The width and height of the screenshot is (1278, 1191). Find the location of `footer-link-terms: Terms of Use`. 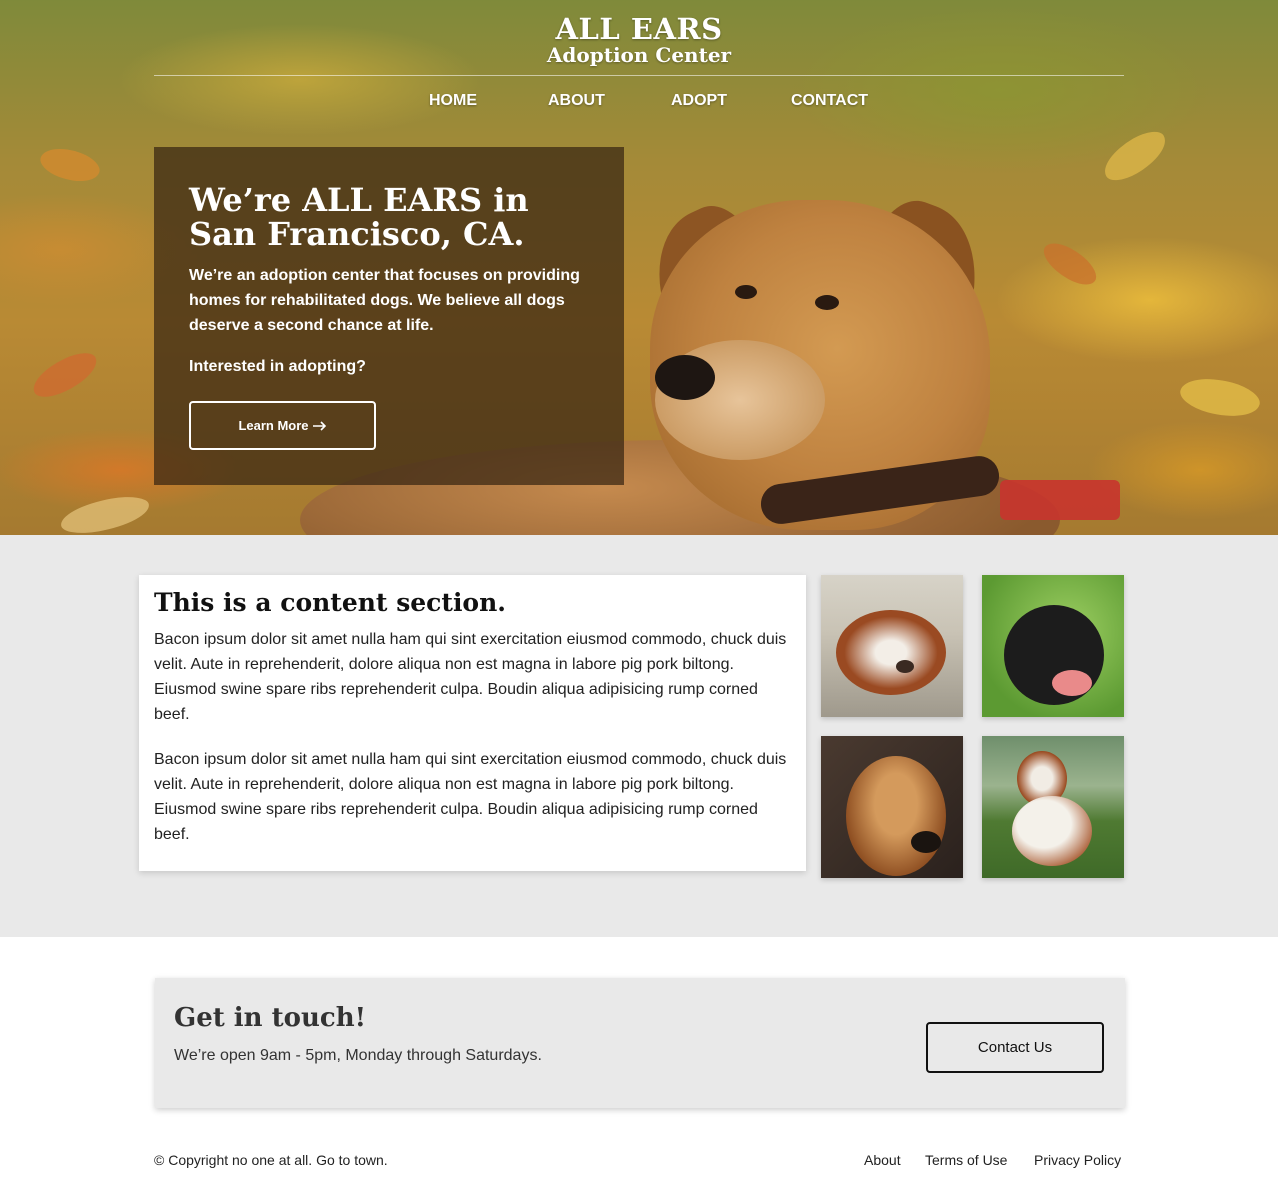

footer-link-terms: Terms of Use is located at coordinates (966, 1160).